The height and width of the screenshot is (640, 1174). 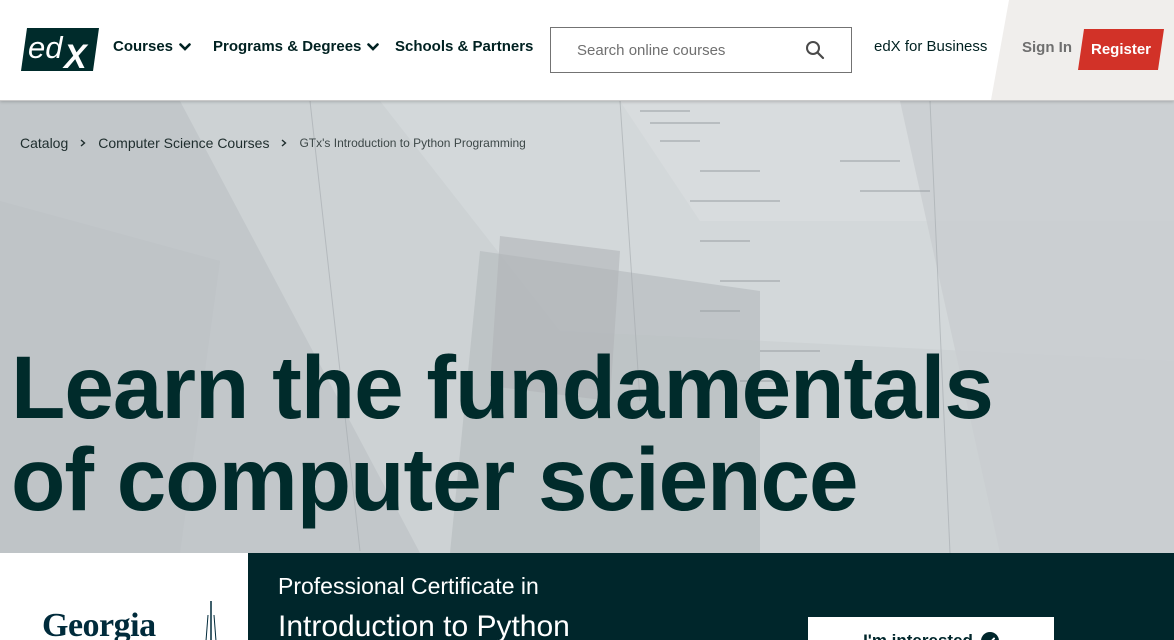 What do you see at coordinates (1047, 47) in the screenshot?
I see `sign-in-link: Sign In` at bounding box center [1047, 47].